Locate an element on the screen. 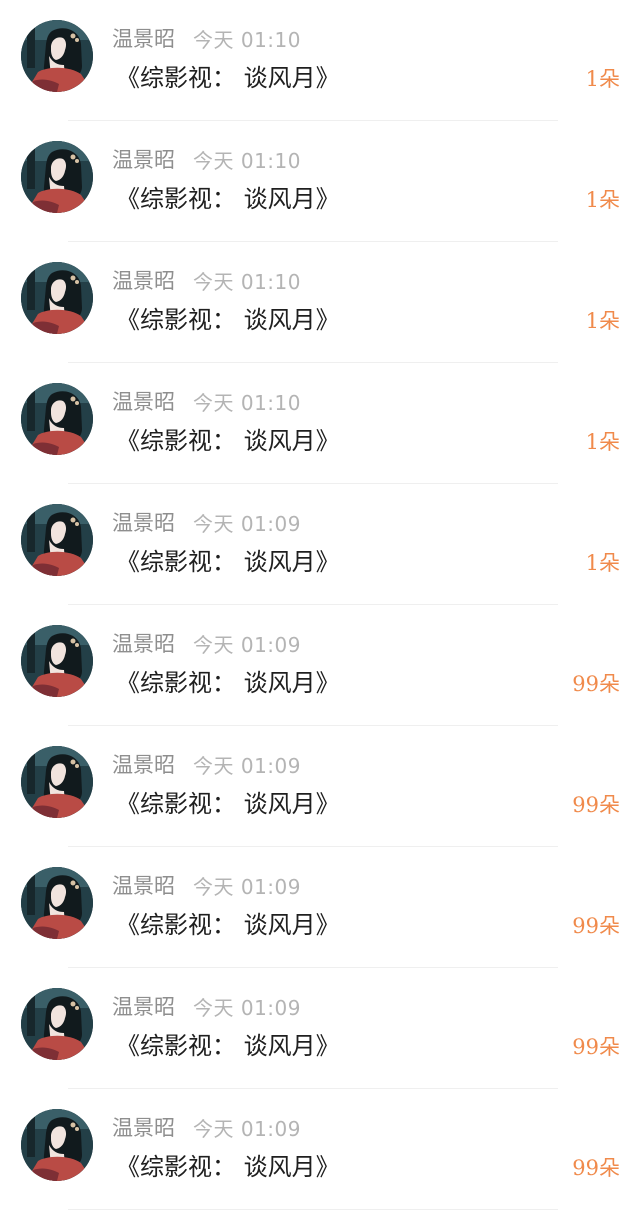 The height and width of the screenshot is (1217, 640). list-item: 温景昭 今天 01:09 《综影视： 谈风月》 1朵 is located at coordinates (320, 544).